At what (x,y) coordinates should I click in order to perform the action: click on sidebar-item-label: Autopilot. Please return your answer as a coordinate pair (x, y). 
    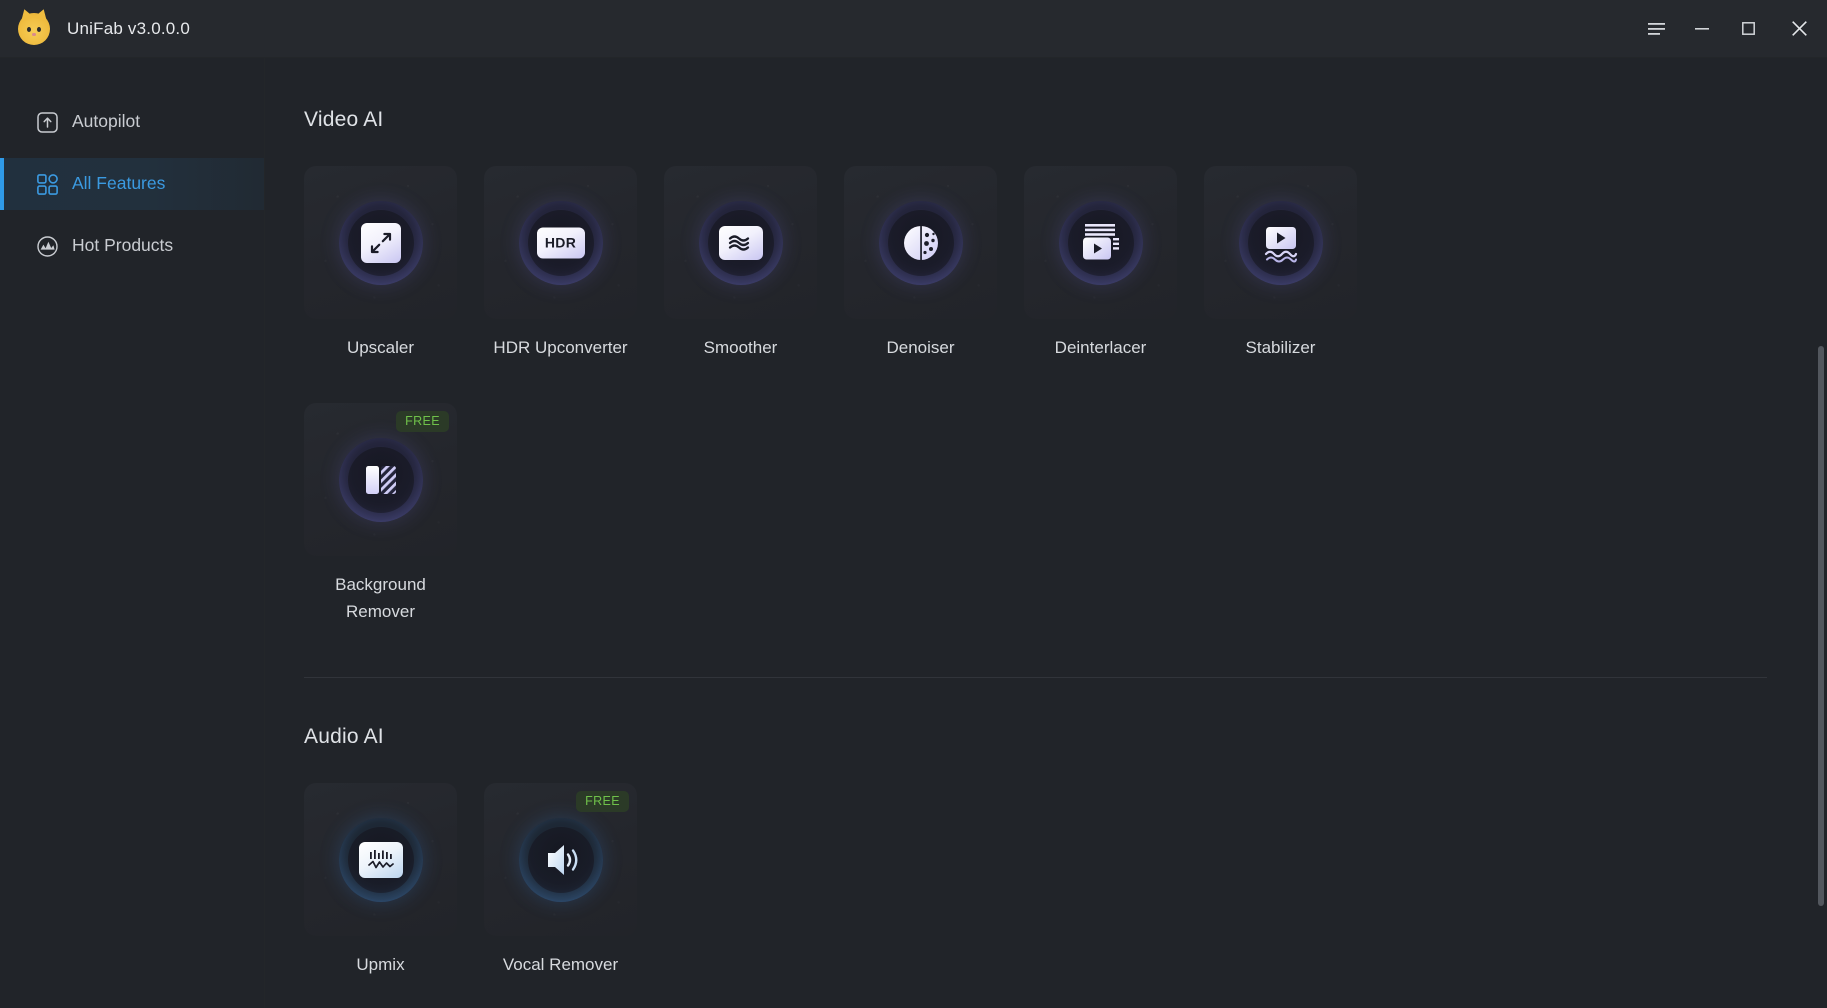
    Looking at the image, I should click on (106, 121).